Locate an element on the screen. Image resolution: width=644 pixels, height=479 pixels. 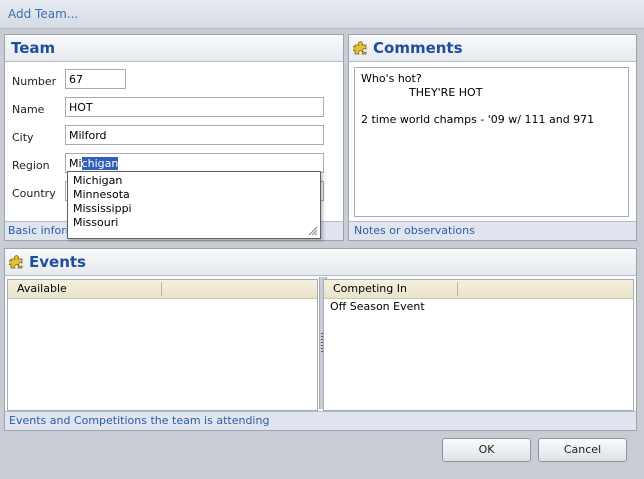
city-label: City is located at coordinates (23, 137).